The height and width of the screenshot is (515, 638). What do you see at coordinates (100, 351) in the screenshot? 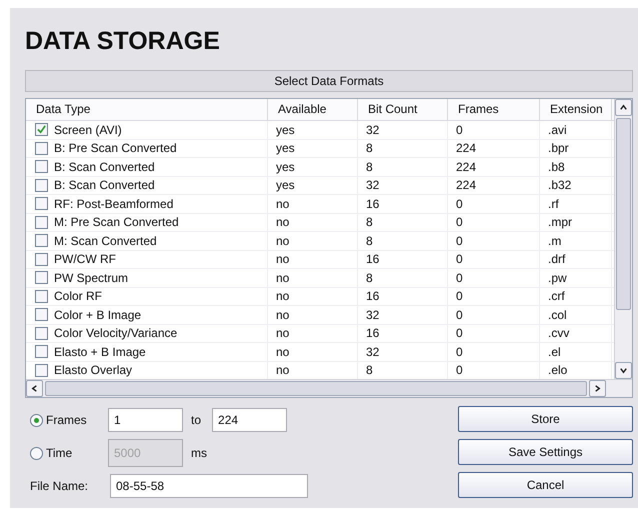
I see `table-cell: Elasto + B Image` at bounding box center [100, 351].